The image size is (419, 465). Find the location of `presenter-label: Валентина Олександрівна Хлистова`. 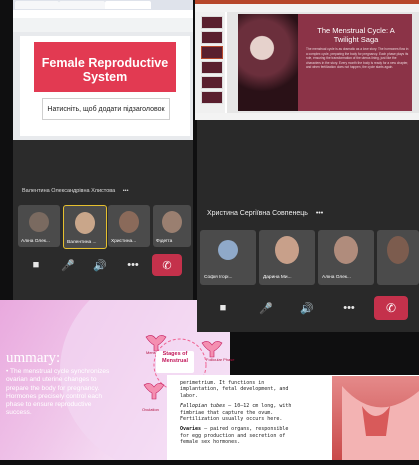

presenter-label: Валентина Олександрівна Хлистова is located at coordinates (69, 191).